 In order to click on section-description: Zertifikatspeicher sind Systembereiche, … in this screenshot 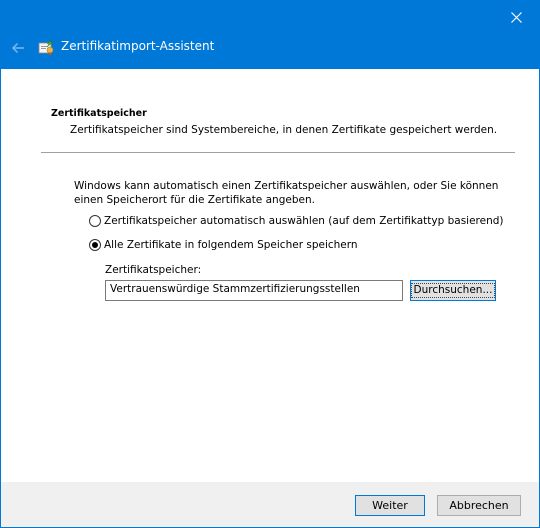, I will do `click(284, 130)`.